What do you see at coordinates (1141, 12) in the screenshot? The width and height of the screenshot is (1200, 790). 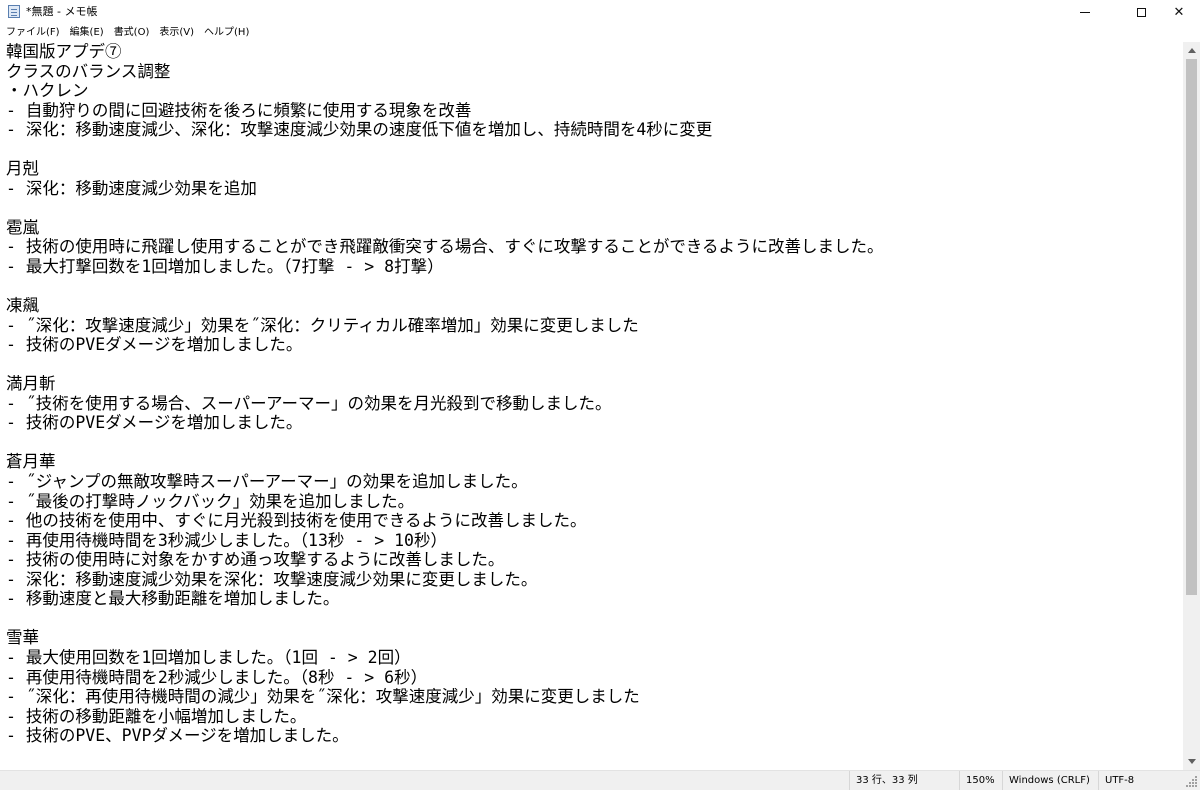 I see `maximize-icon` at bounding box center [1141, 12].